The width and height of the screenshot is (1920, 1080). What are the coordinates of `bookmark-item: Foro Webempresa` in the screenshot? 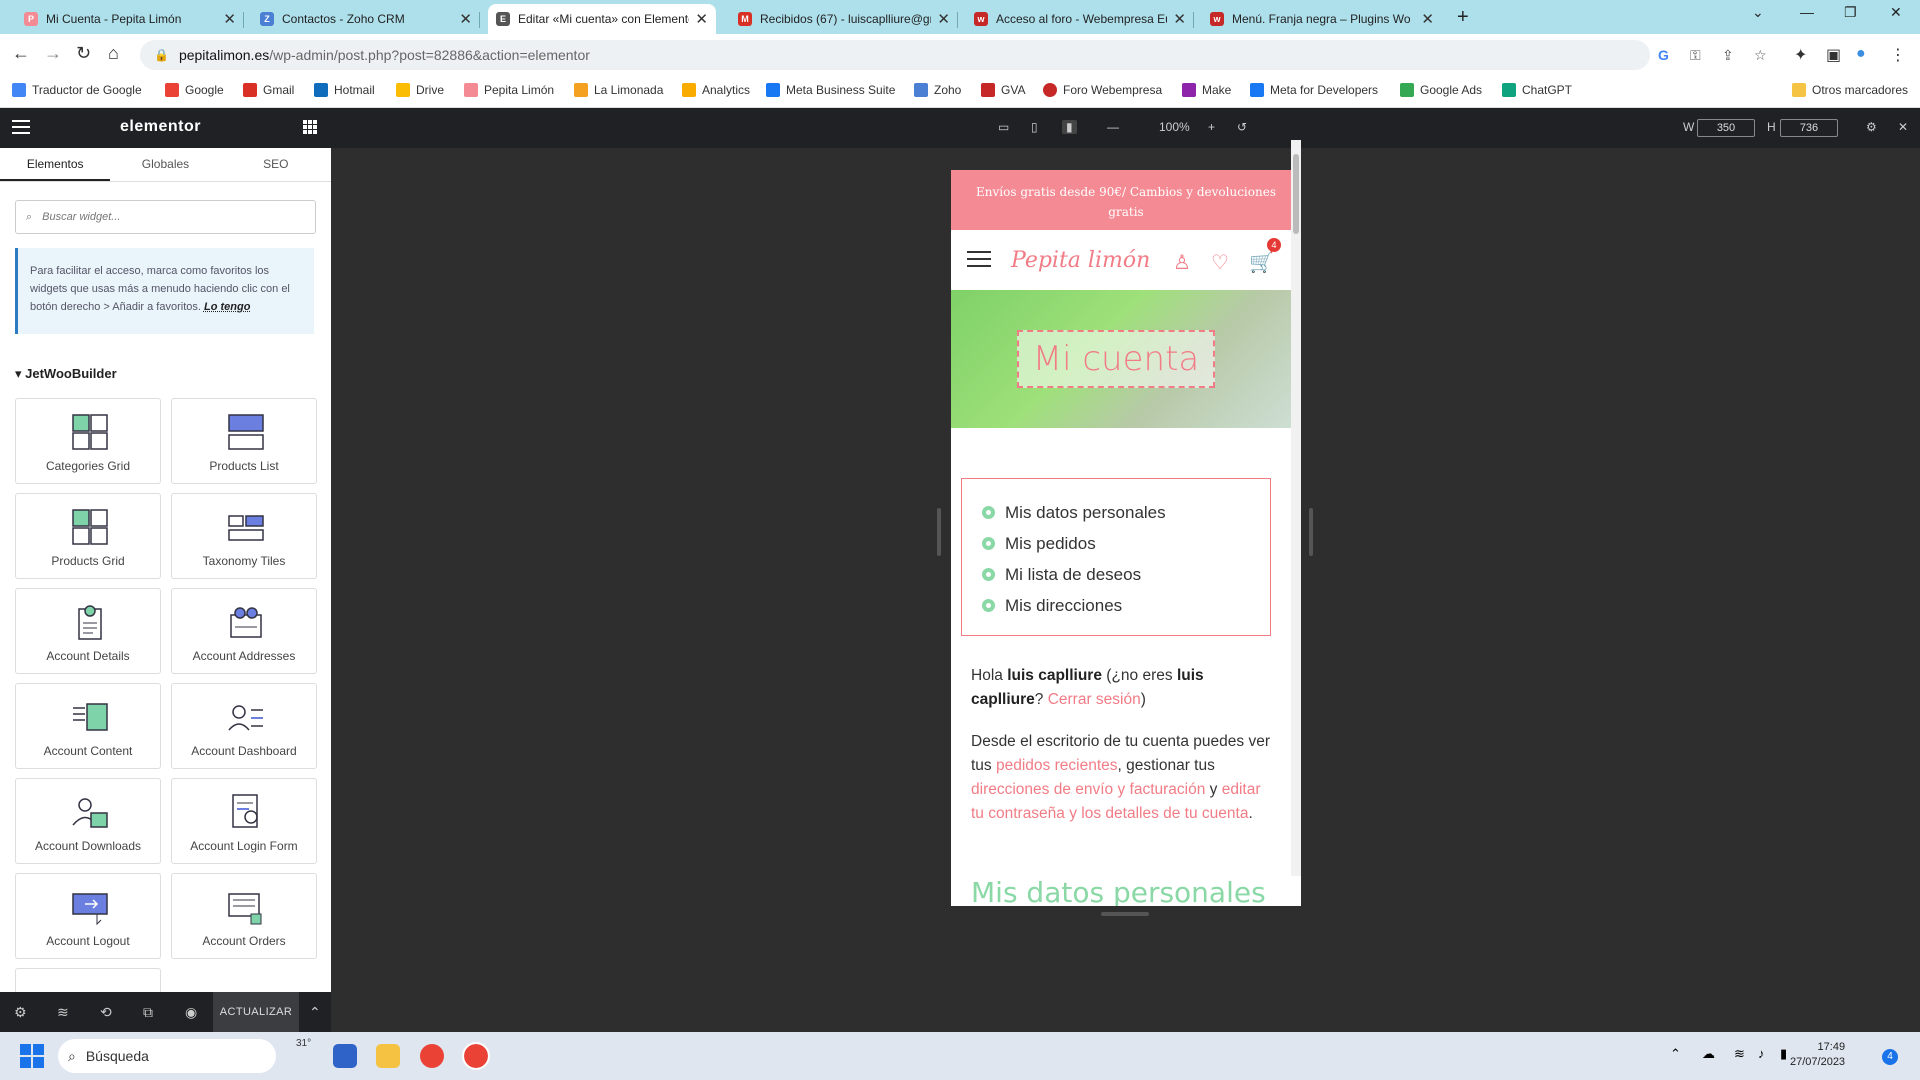 It's located at (1102, 90).